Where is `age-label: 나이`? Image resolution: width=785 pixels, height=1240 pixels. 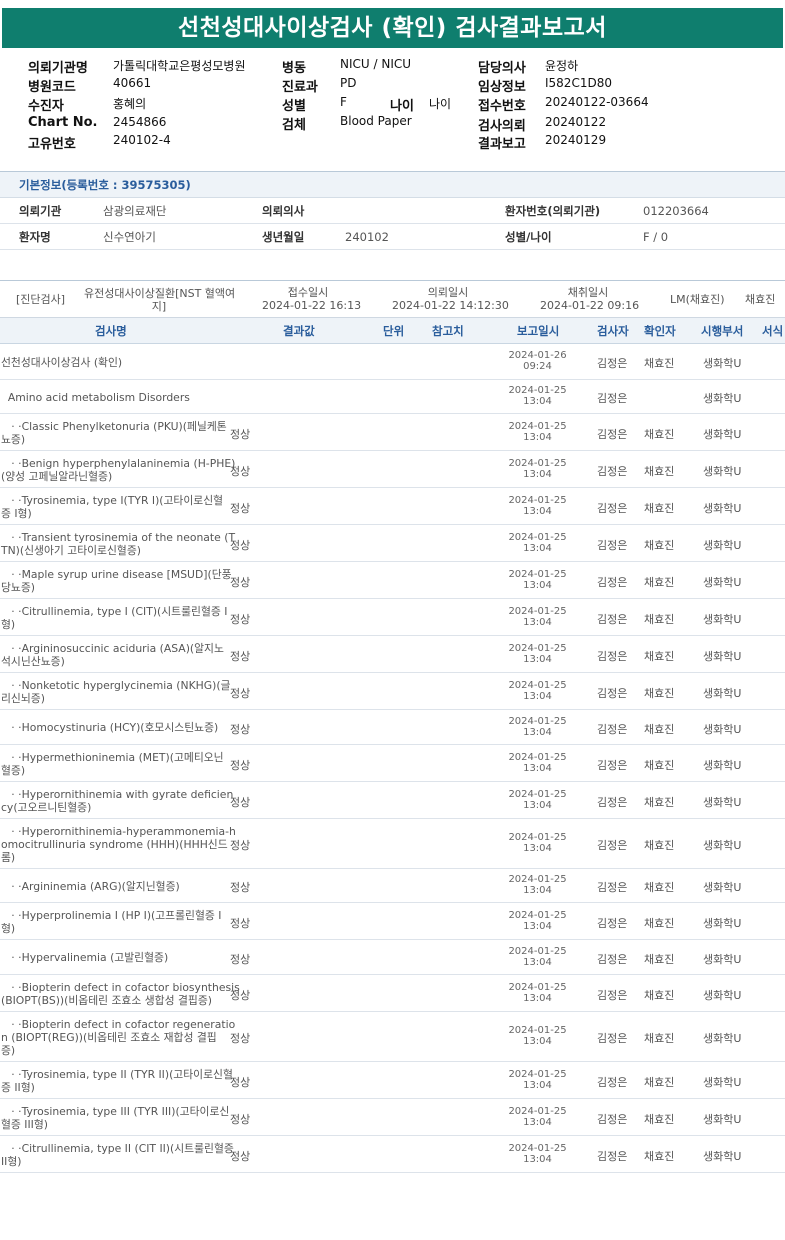 age-label: 나이 is located at coordinates (402, 106).